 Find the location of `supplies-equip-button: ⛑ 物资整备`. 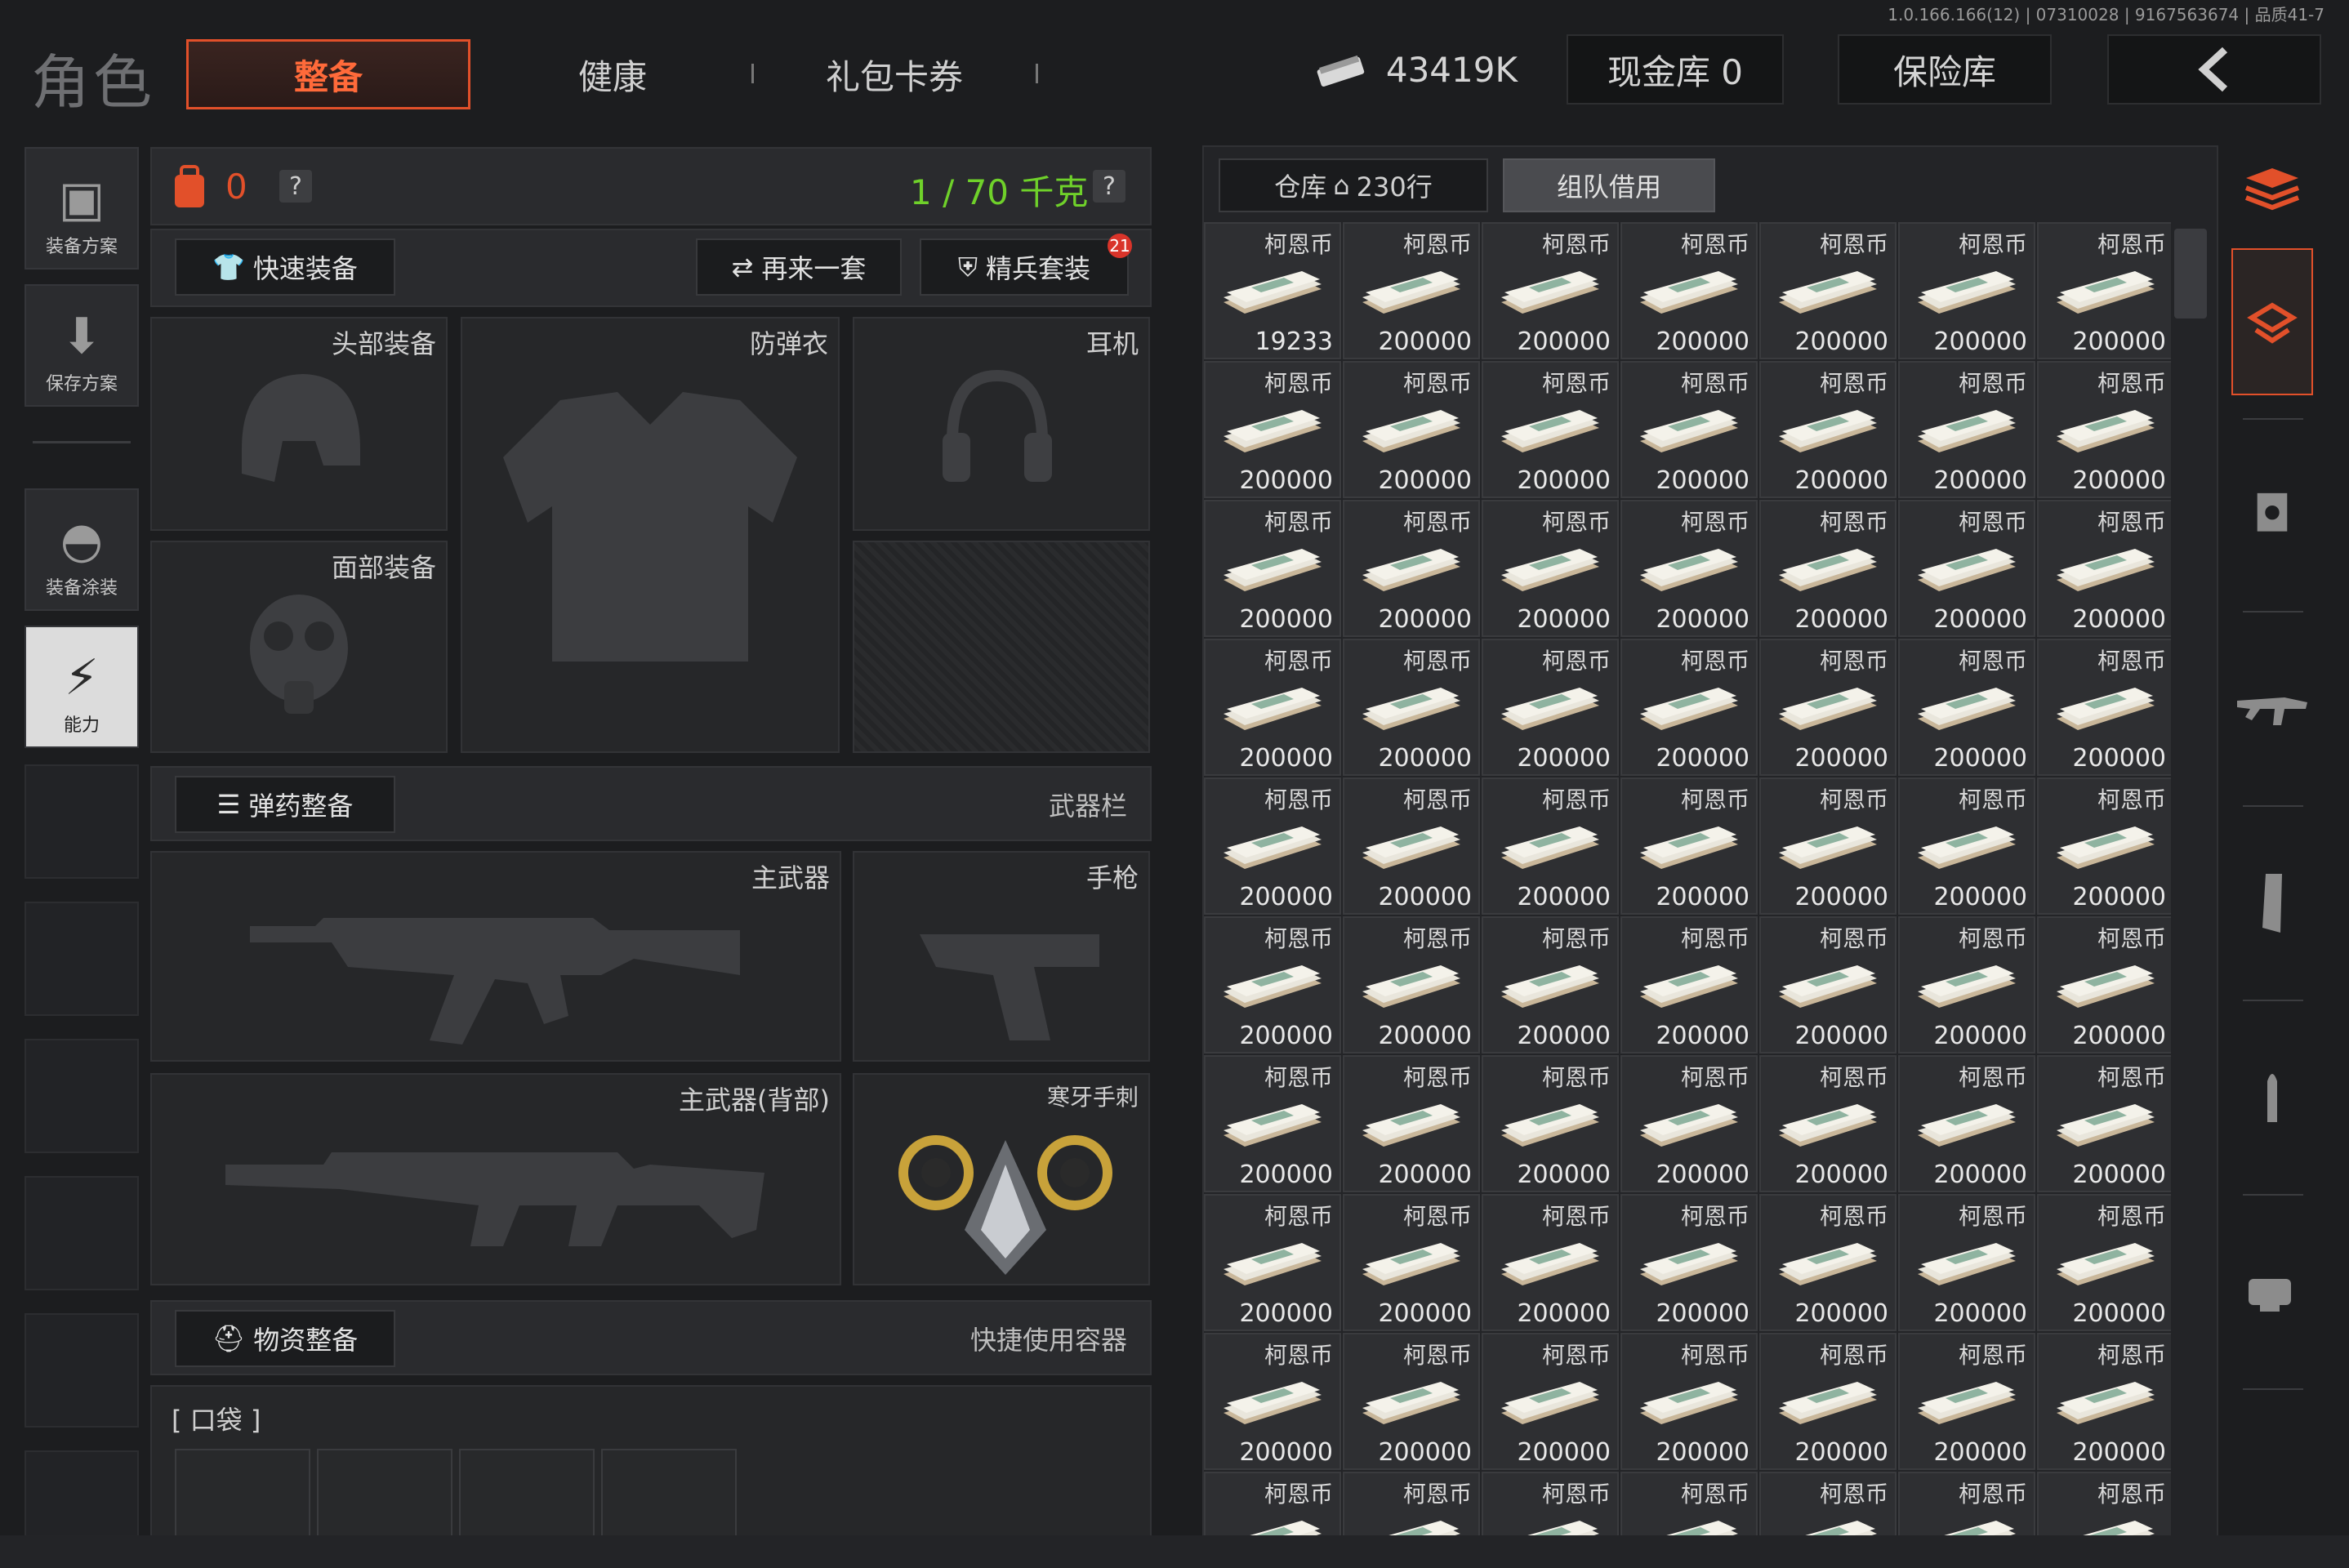

supplies-equip-button: ⛑ 物资整备 is located at coordinates (285, 1338).